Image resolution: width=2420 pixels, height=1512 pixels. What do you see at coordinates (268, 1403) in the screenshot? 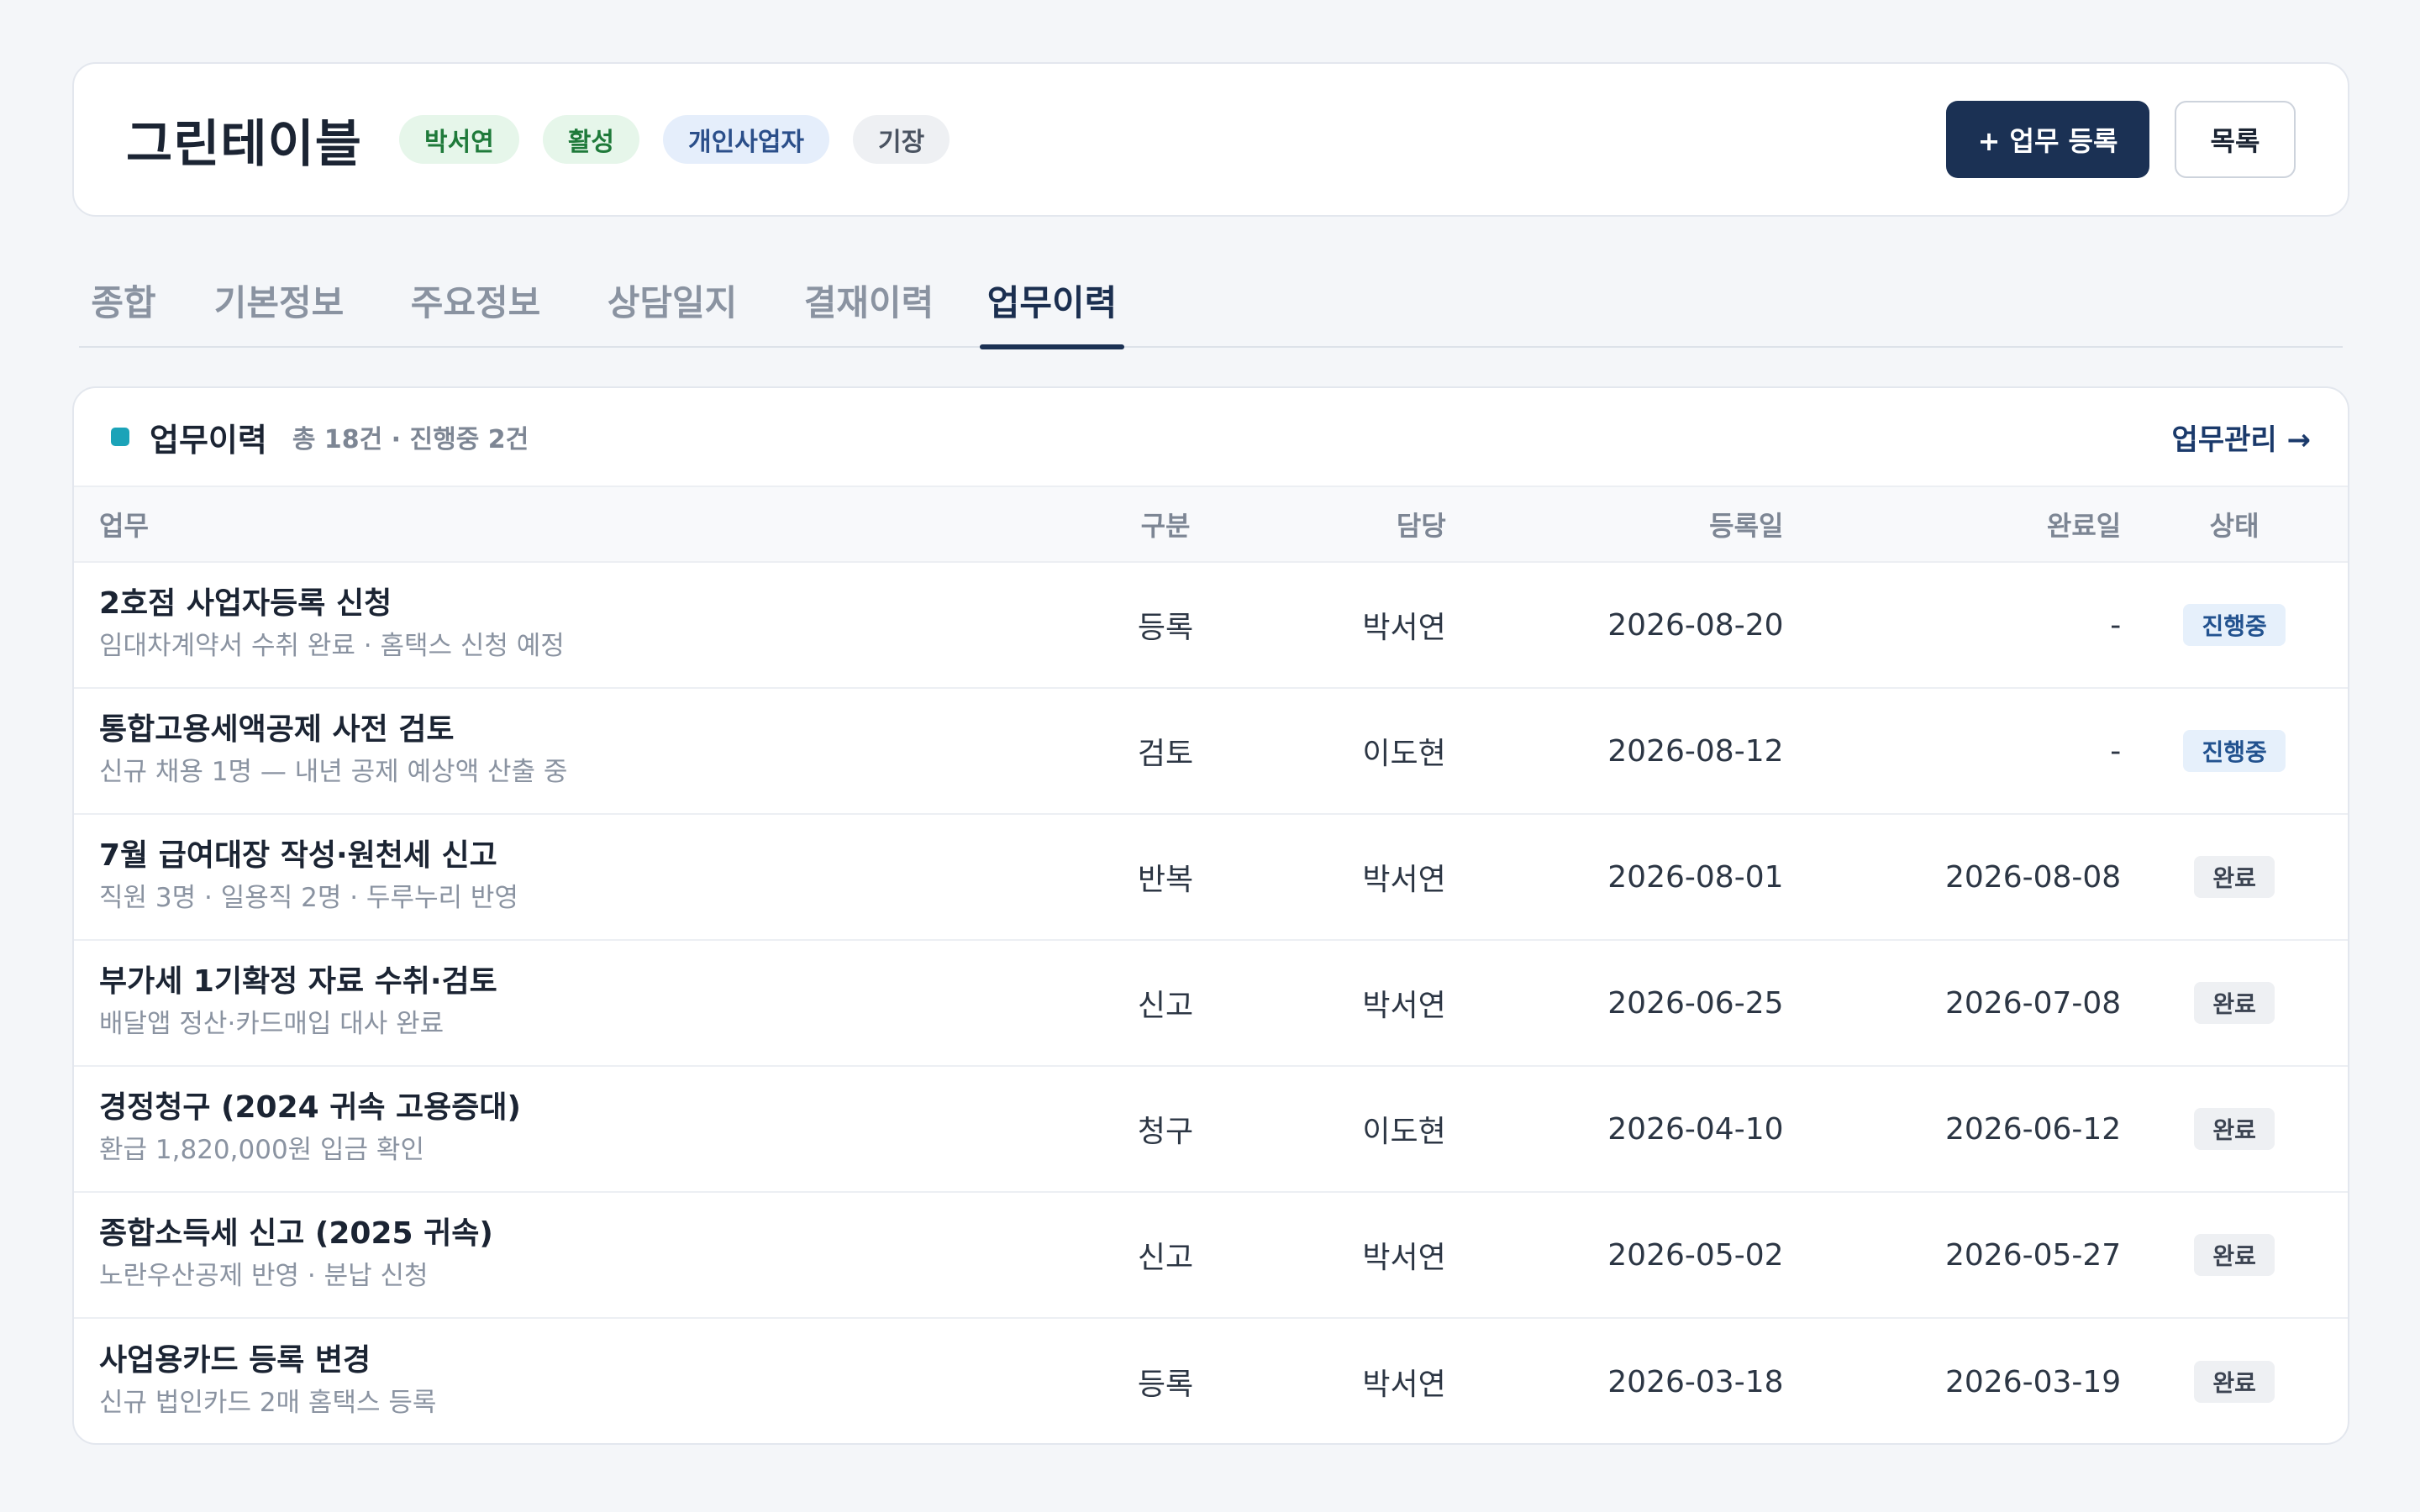
I see `task-subtitle: 신규 법인카드 2매 홈택스 등록` at bounding box center [268, 1403].